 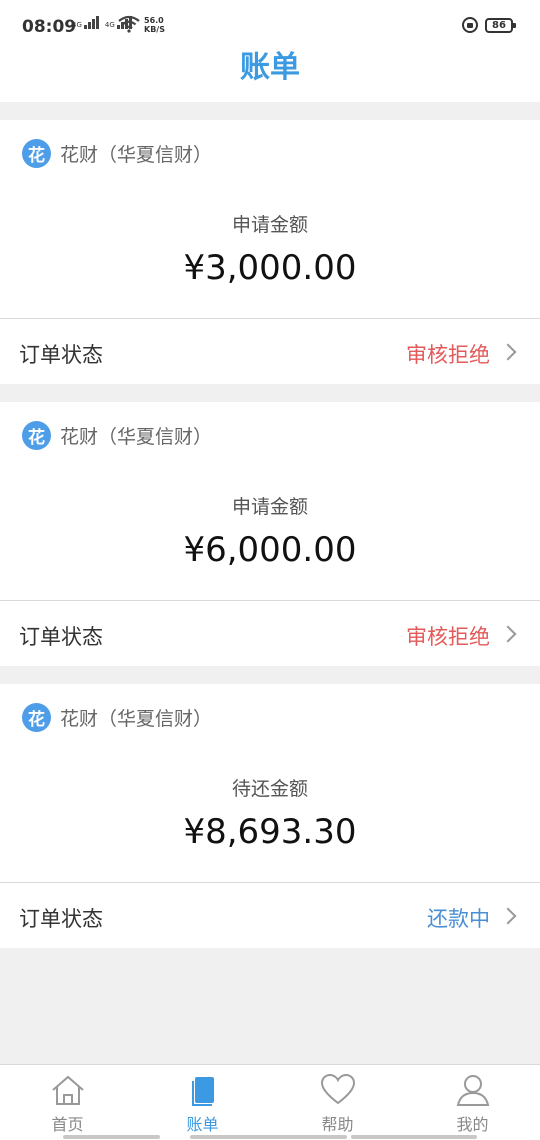 What do you see at coordinates (202, 1091) in the screenshot?
I see `bill-icon` at bounding box center [202, 1091].